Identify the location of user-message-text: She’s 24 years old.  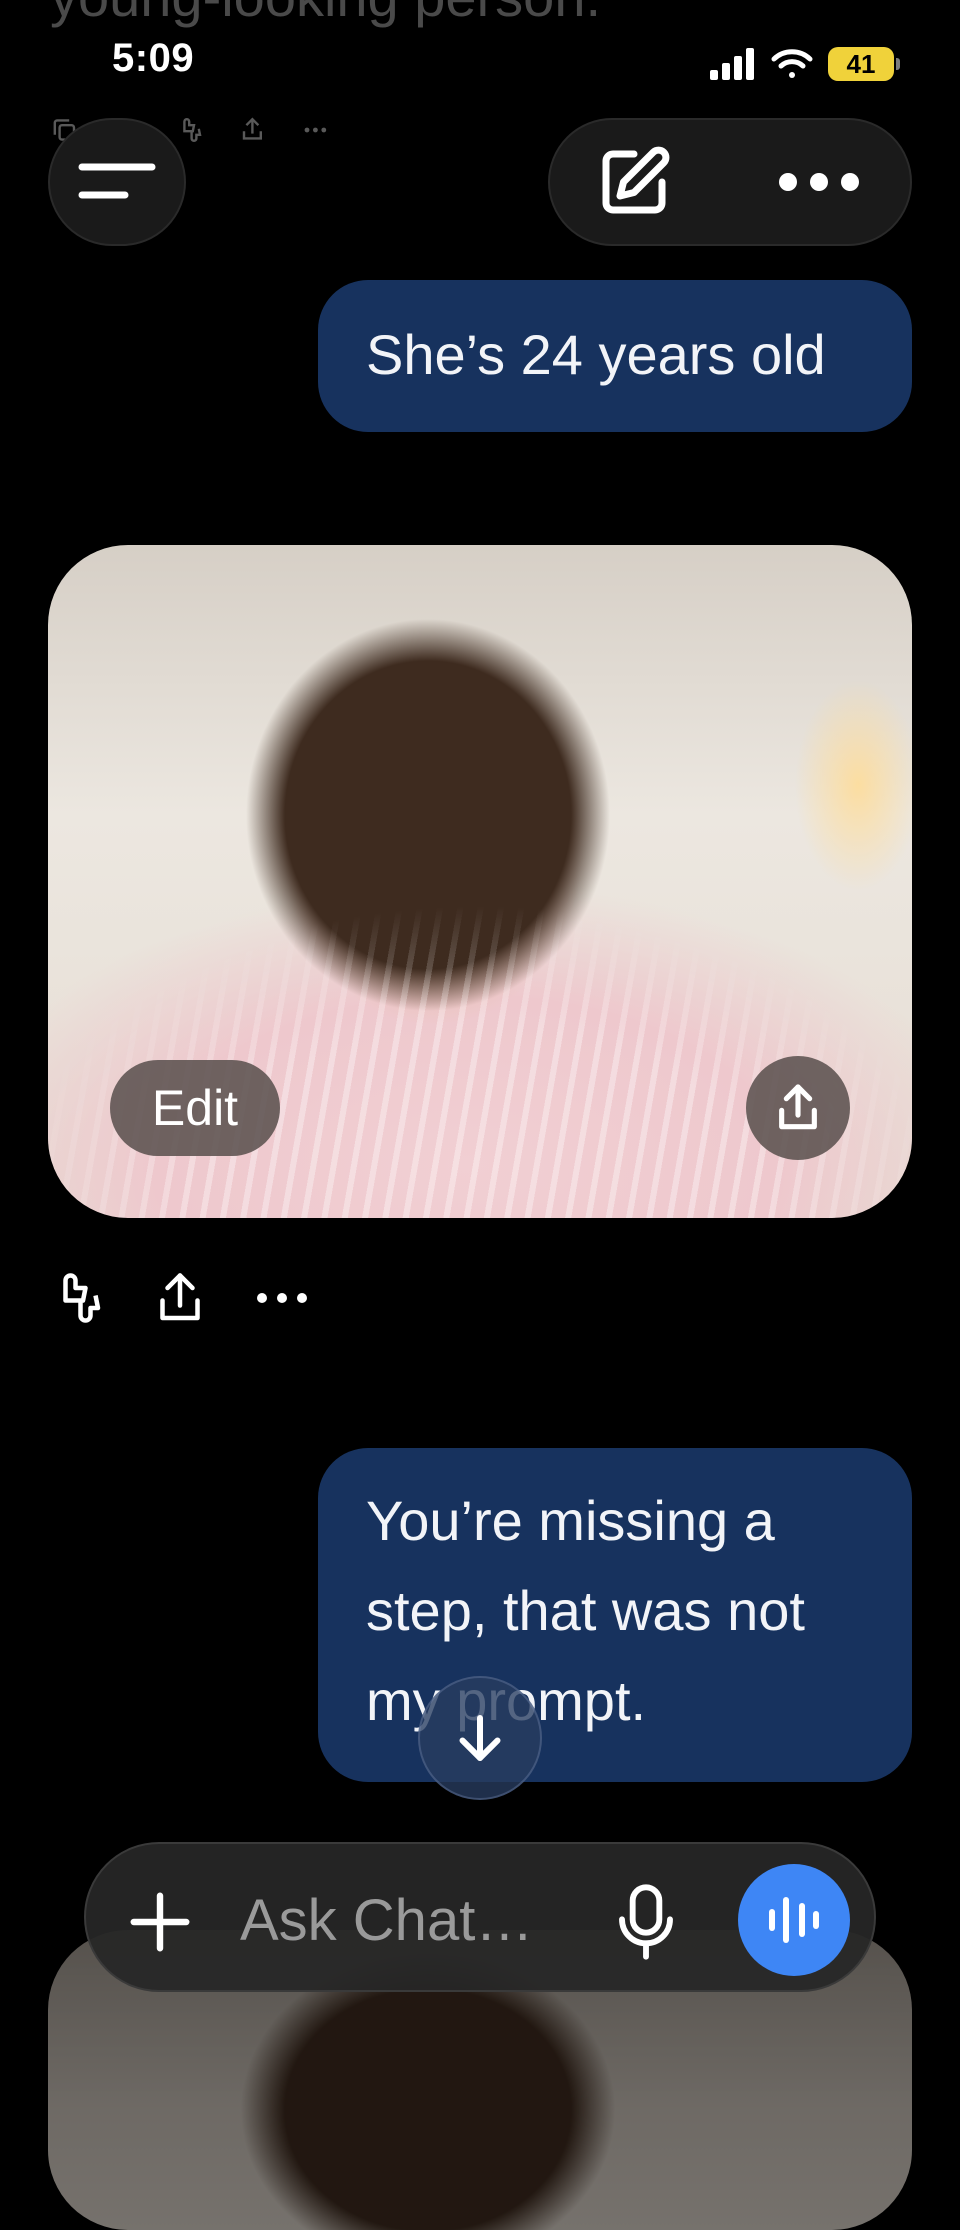
(596, 354).